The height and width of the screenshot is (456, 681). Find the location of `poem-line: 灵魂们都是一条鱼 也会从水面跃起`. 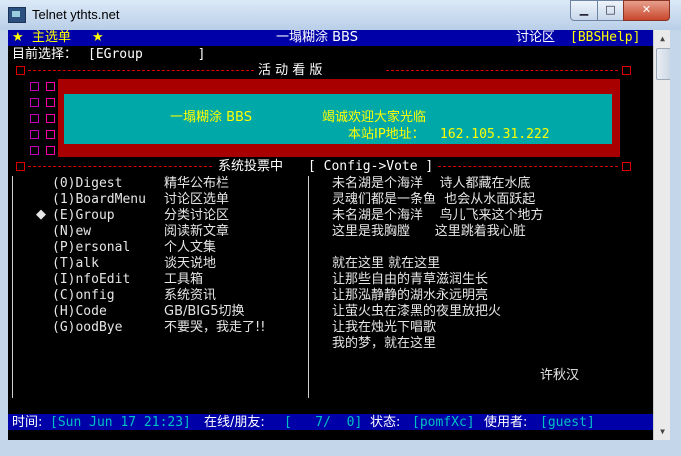

poem-line: 灵魂们都是一条鱼 也会从水面跃起 is located at coordinates (434, 199).